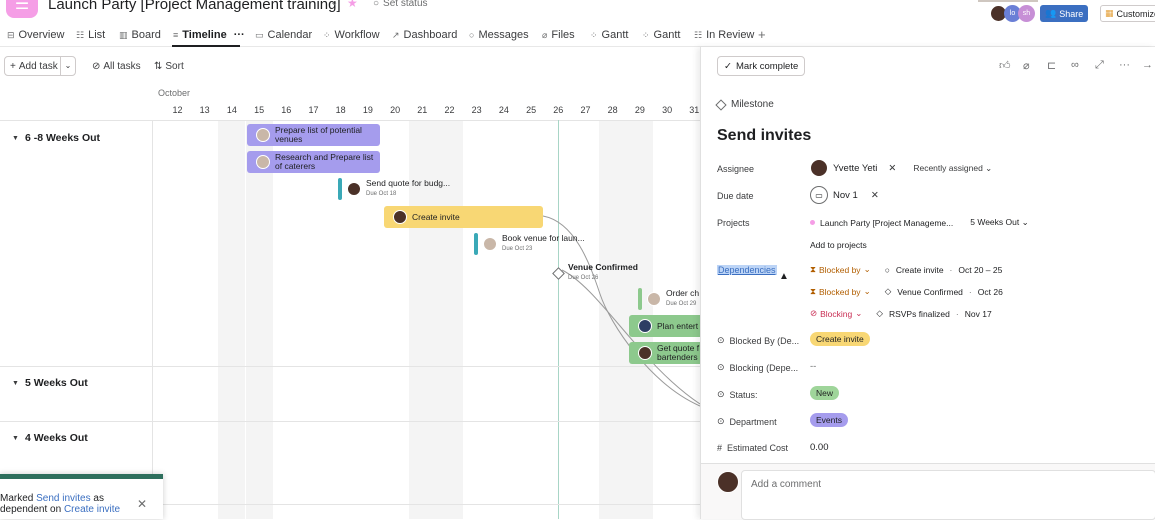 The image size is (1155, 520). I want to click on tab-gantt-2: ⁘ Gantt, so click(661, 35).